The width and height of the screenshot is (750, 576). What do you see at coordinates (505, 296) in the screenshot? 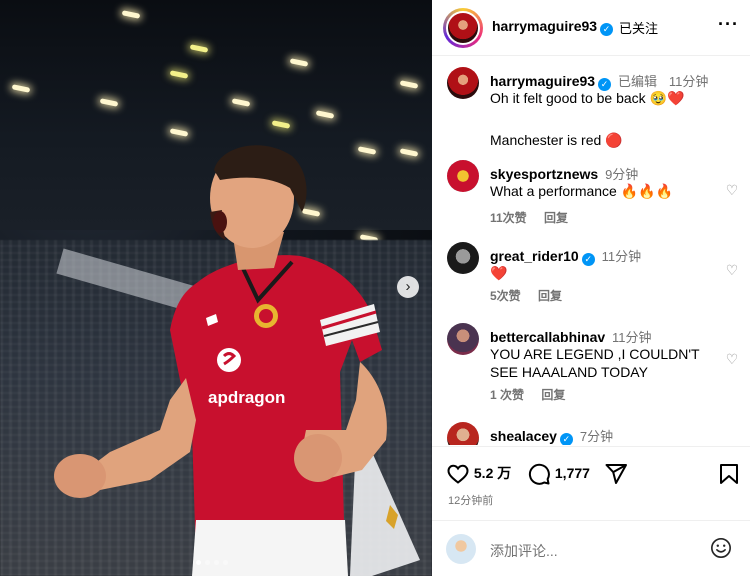
I see `comment-likes: 5次赞` at bounding box center [505, 296].